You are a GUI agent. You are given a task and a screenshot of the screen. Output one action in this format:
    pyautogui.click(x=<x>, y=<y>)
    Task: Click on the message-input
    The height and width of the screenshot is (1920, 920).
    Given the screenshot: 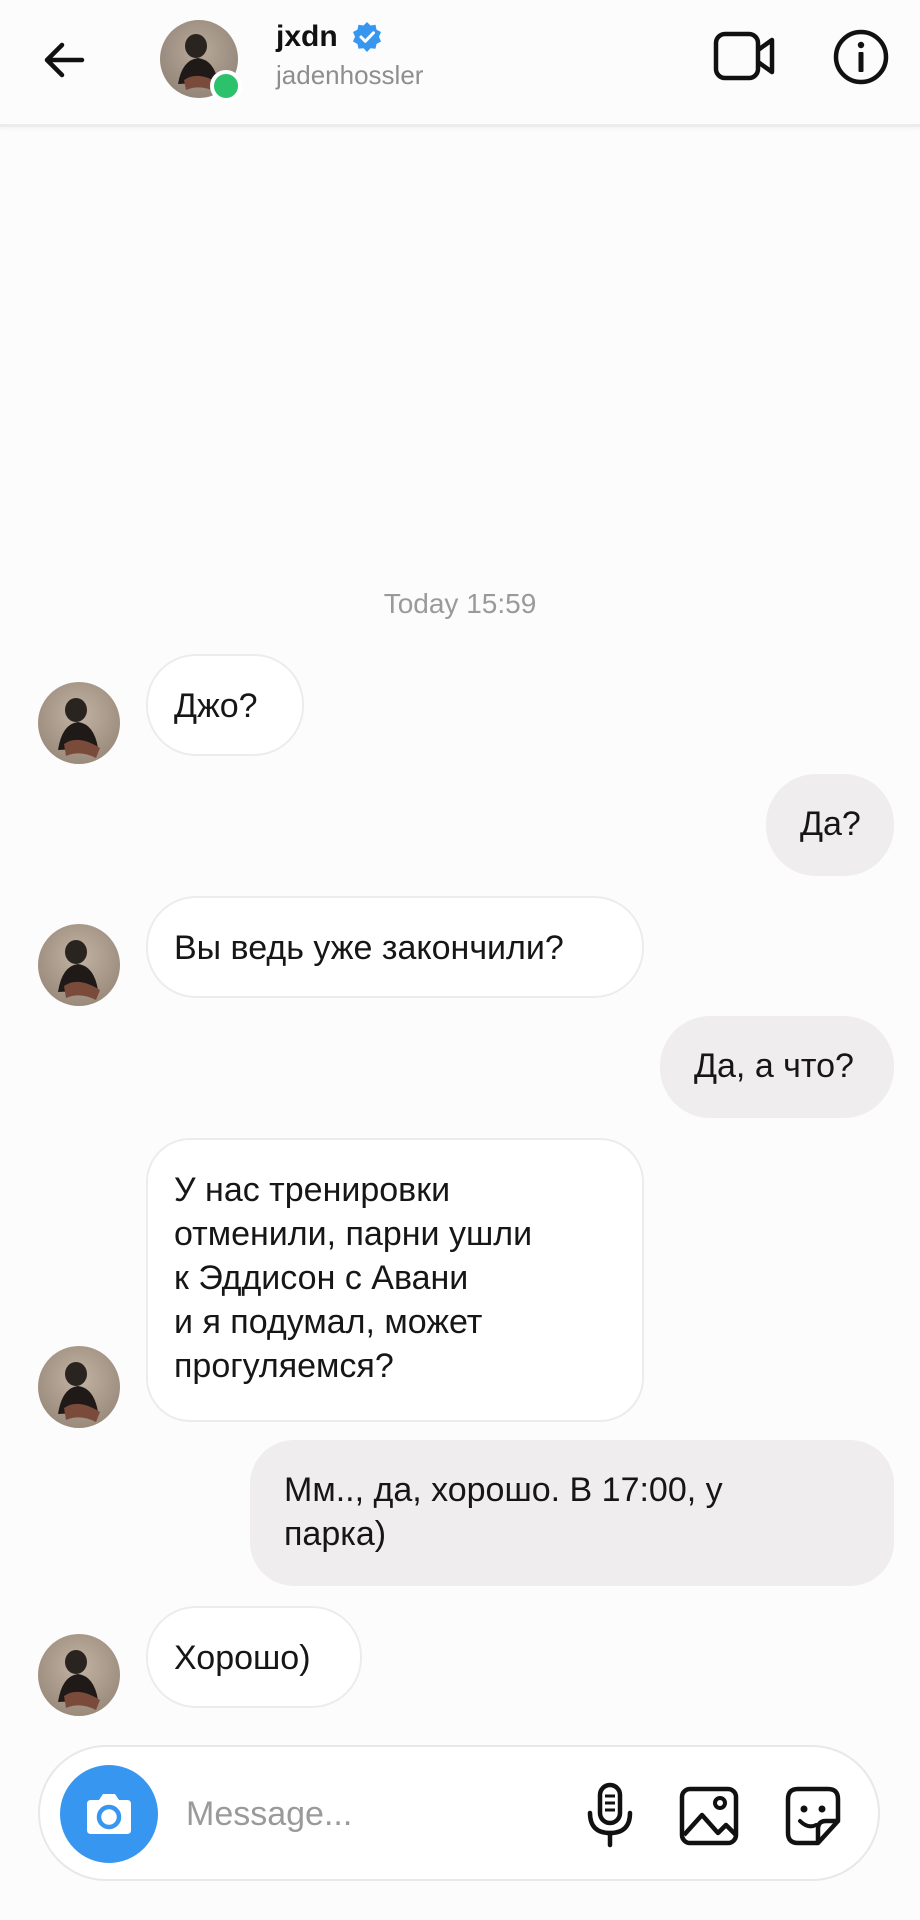 What is the action you would take?
    pyautogui.click(x=376, y=1814)
    